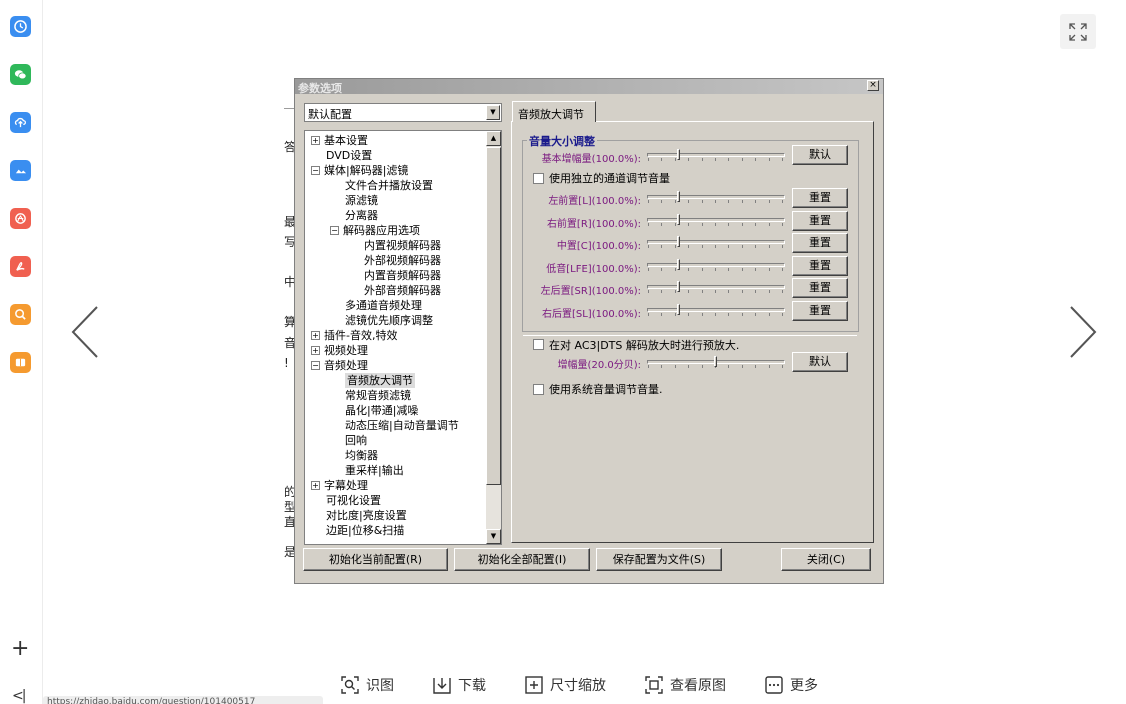 This screenshot has height=704, width=1126. I want to click on tree-item: + 视频处理, so click(339, 350).